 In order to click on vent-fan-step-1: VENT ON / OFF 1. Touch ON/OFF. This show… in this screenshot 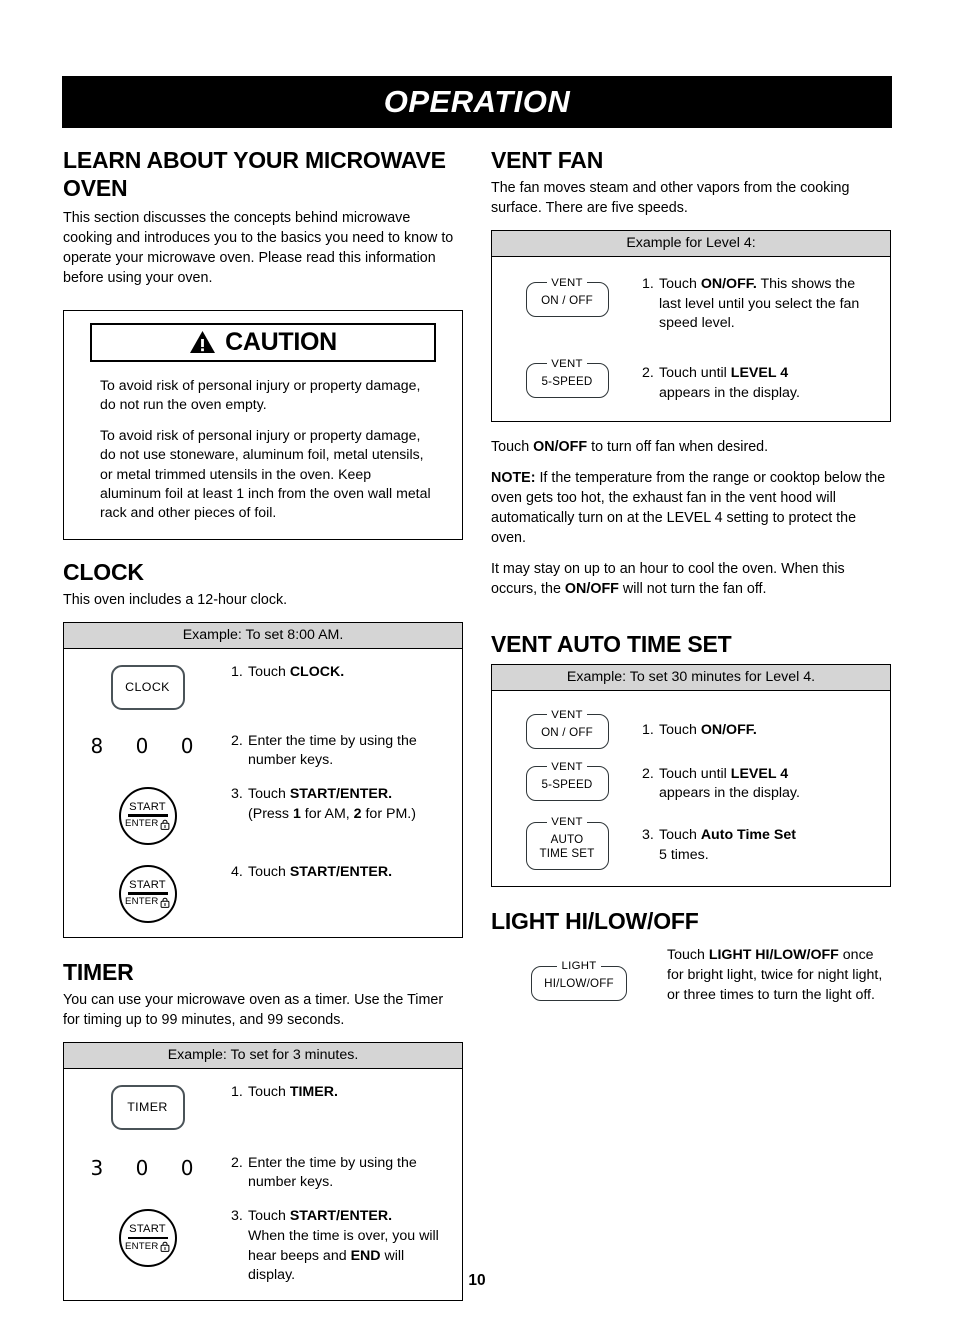, I will do `click(691, 304)`.